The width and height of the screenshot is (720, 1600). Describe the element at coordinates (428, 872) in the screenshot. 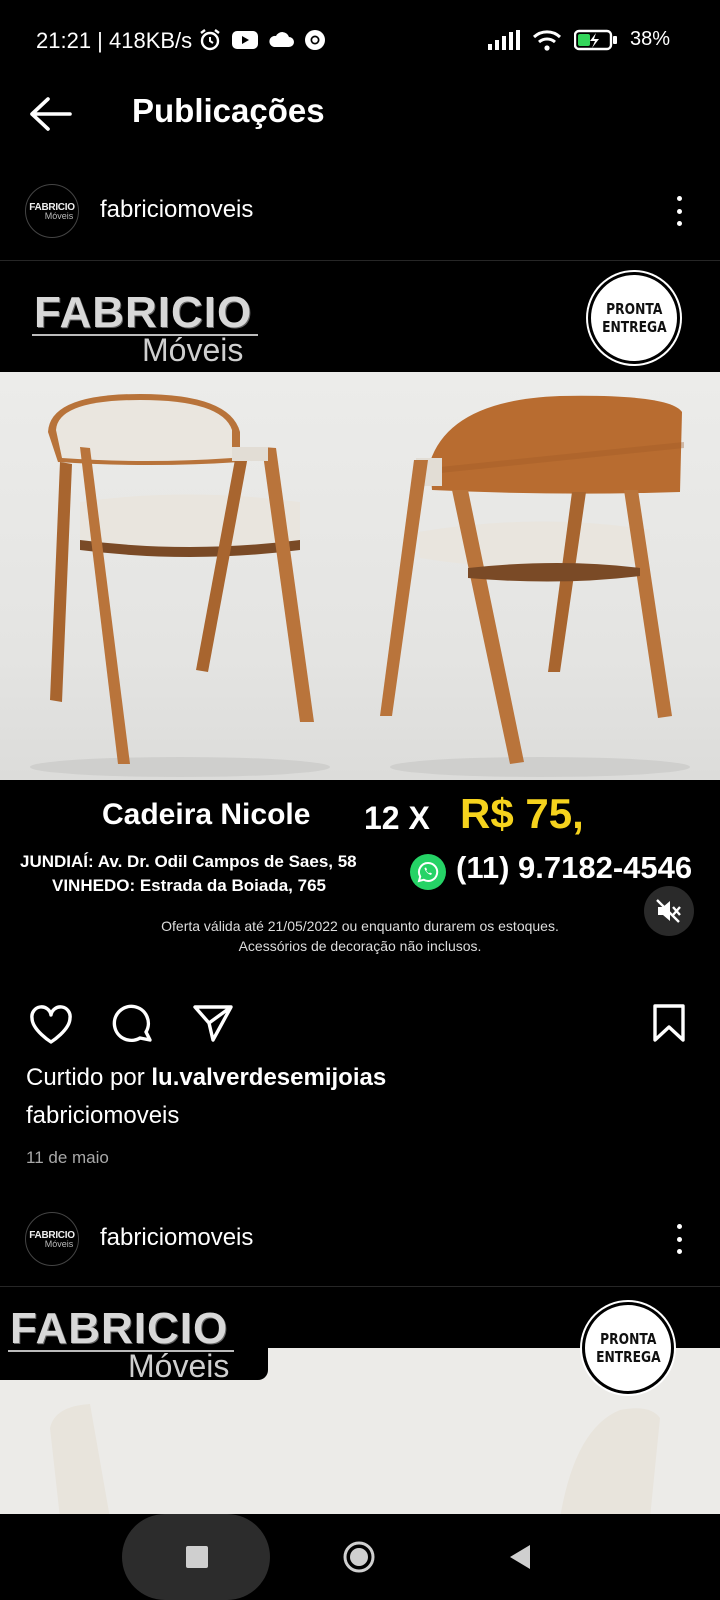

I see `whatsapp-icon` at that location.